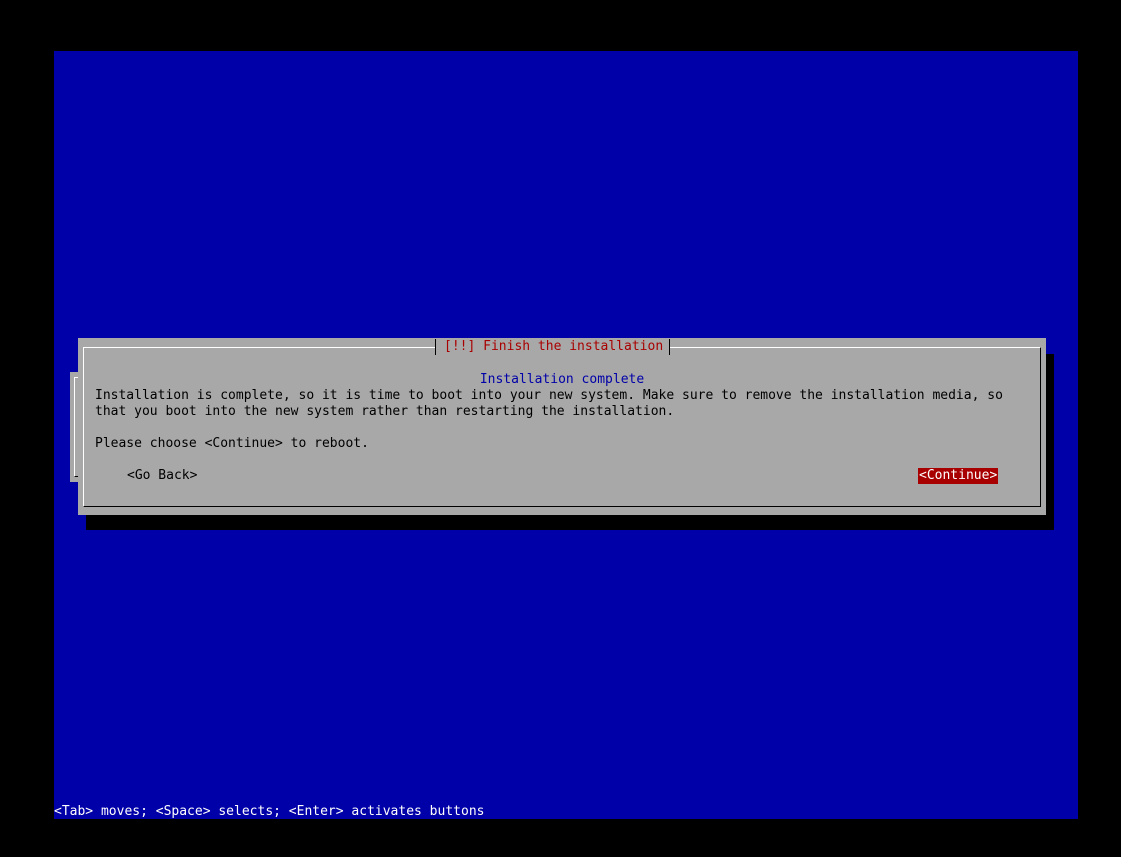 This screenshot has width=1121, height=857. Describe the element at coordinates (553, 347) in the screenshot. I see `dialog-title: [!!] Finish the installation` at that location.